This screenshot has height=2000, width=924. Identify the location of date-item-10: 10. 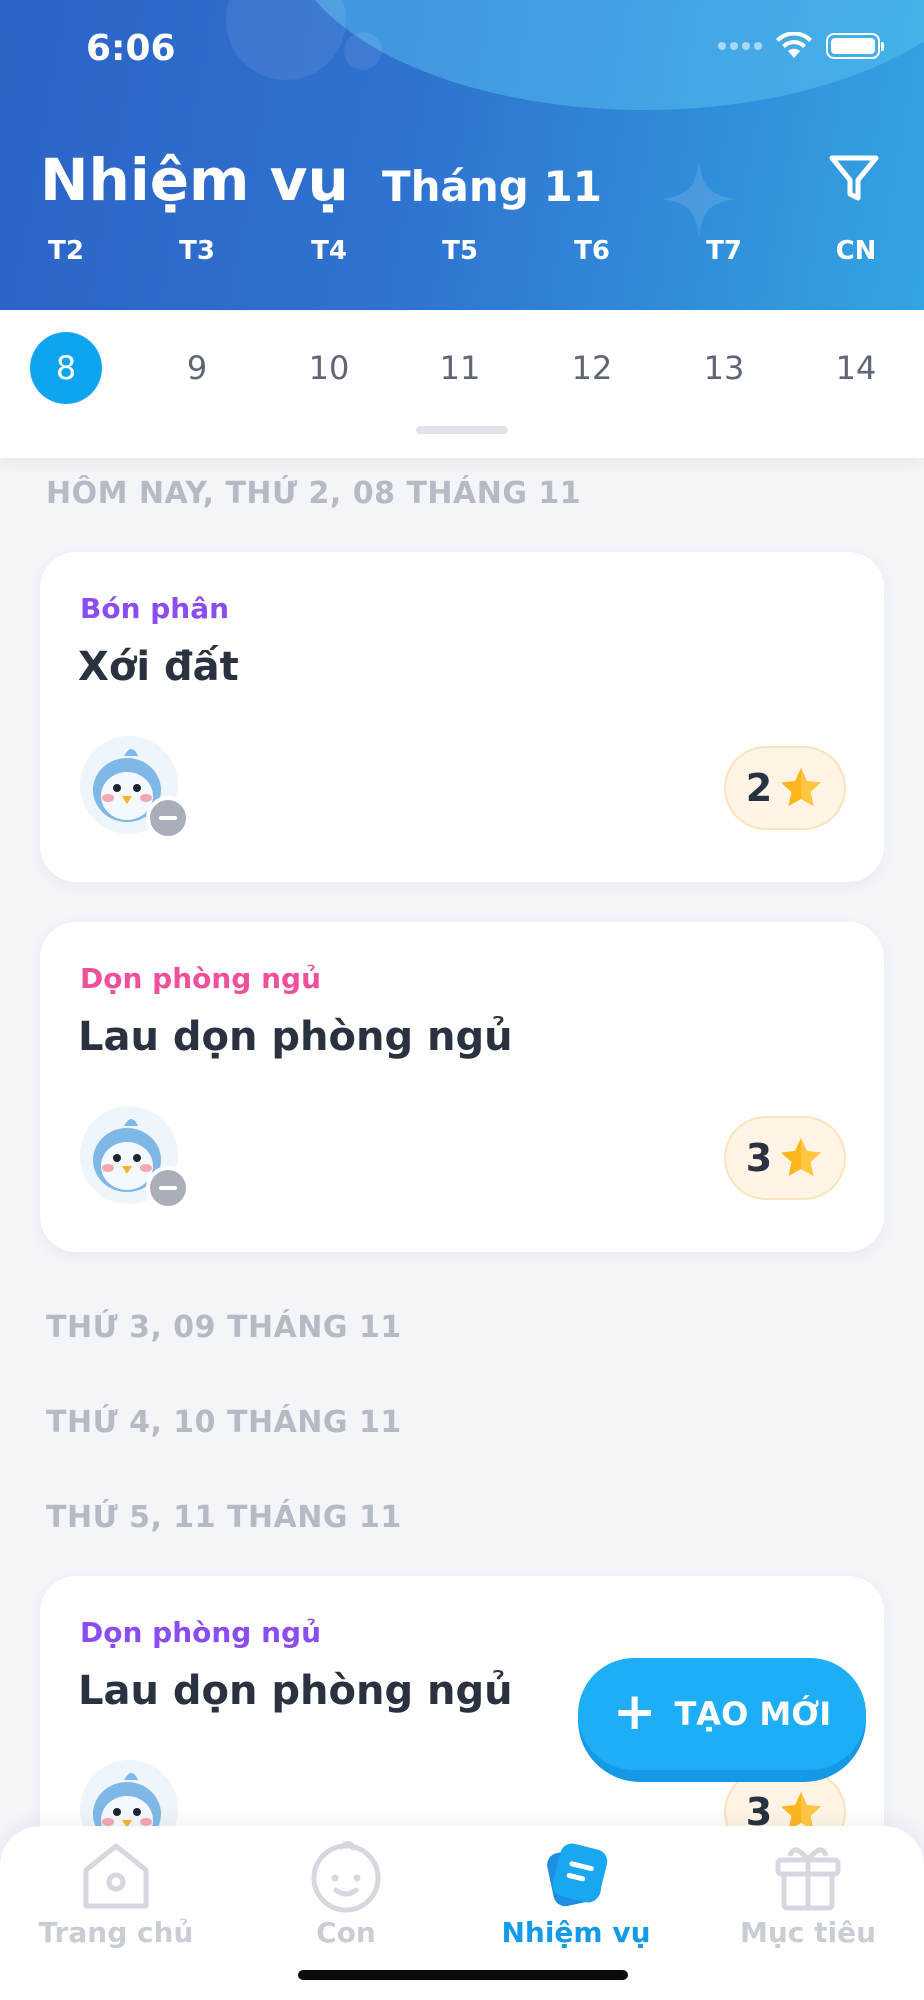
(329, 368).